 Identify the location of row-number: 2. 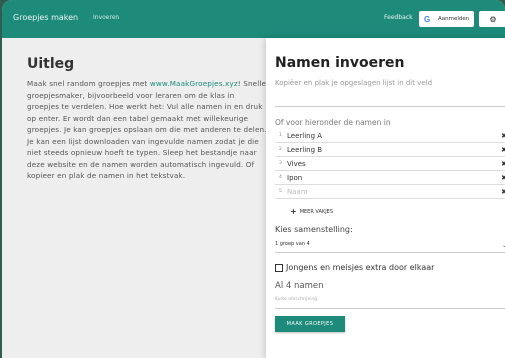
(280, 149).